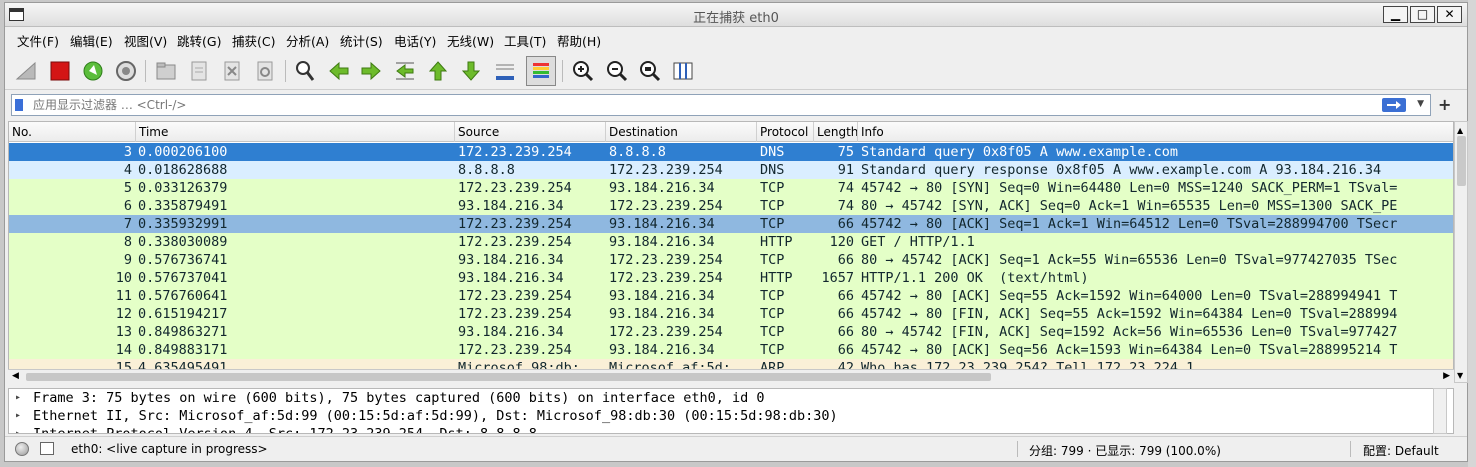 This screenshot has width=1476, height=467. Describe the element at coordinates (470, 40) in the screenshot. I see `menu-wireless: 无线(W)` at that location.